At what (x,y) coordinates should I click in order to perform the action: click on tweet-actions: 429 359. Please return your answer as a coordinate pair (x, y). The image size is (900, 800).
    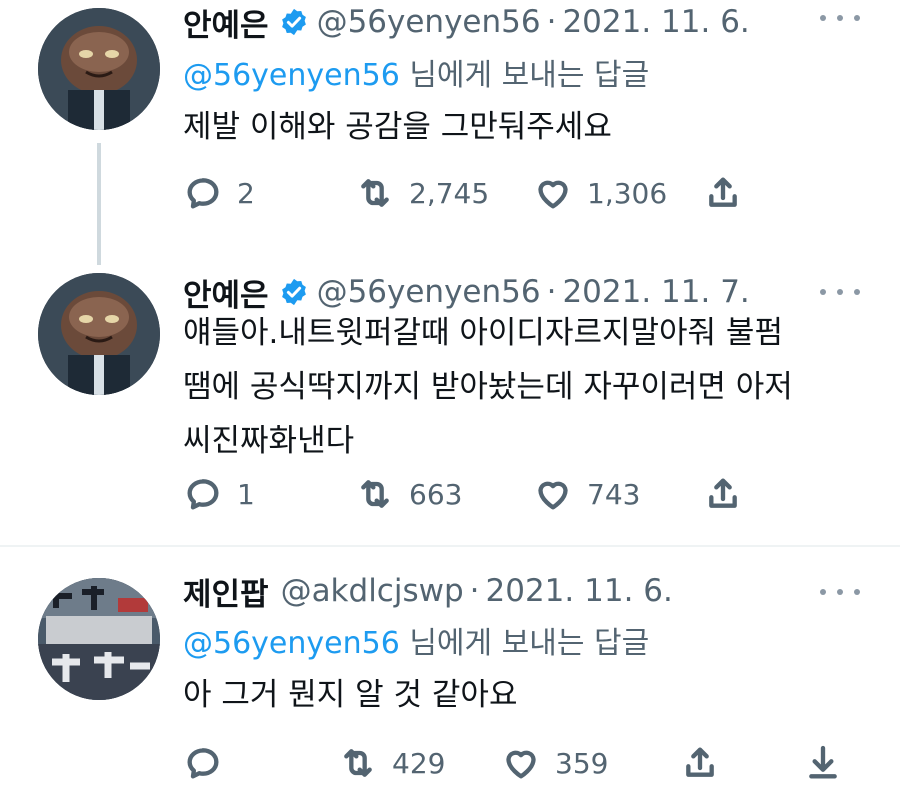
    Looking at the image, I should click on (533, 763).